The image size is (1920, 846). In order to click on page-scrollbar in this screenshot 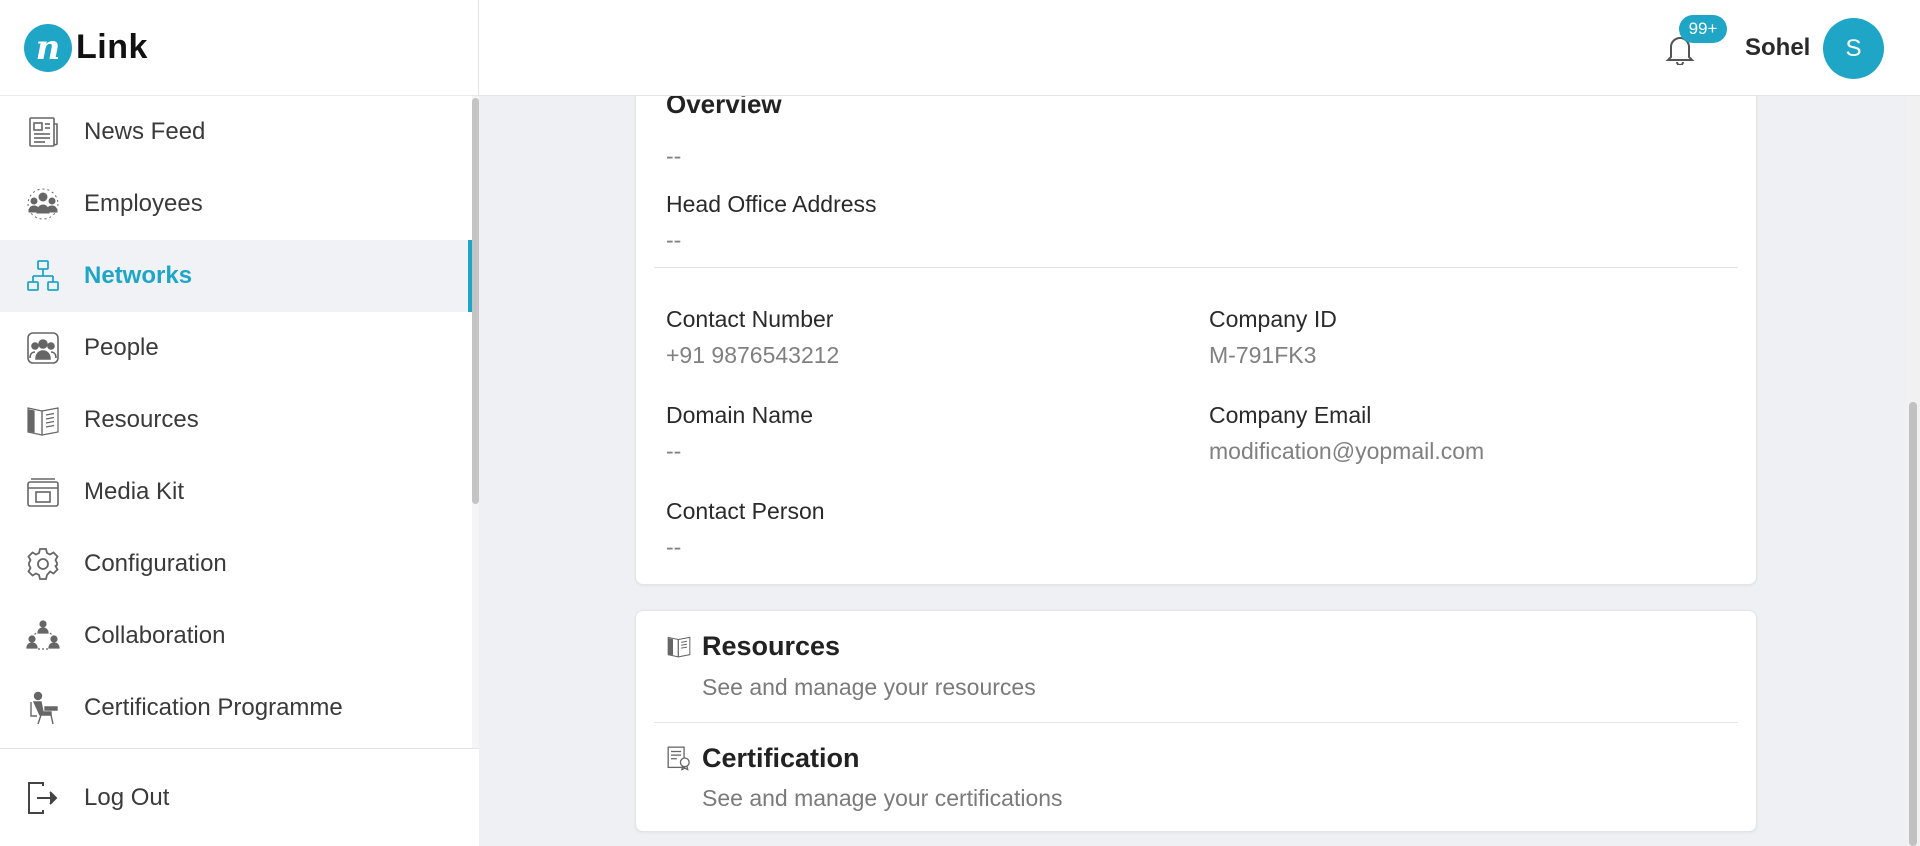, I will do `click(1913, 471)`.